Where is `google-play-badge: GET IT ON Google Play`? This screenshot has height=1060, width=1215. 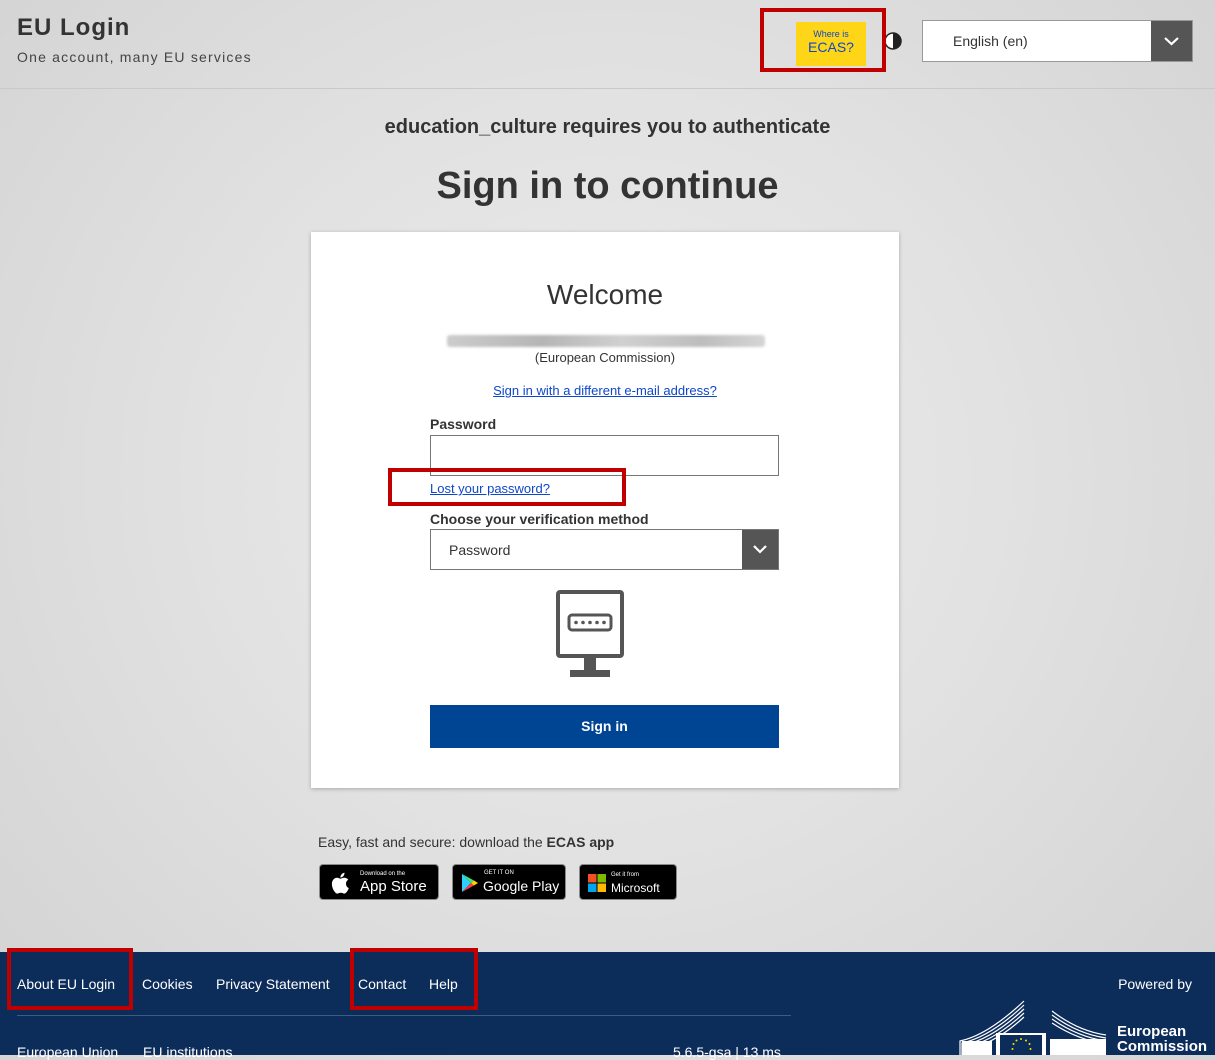
google-play-badge: GET IT ON Google Play is located at coordinates (509, 882).